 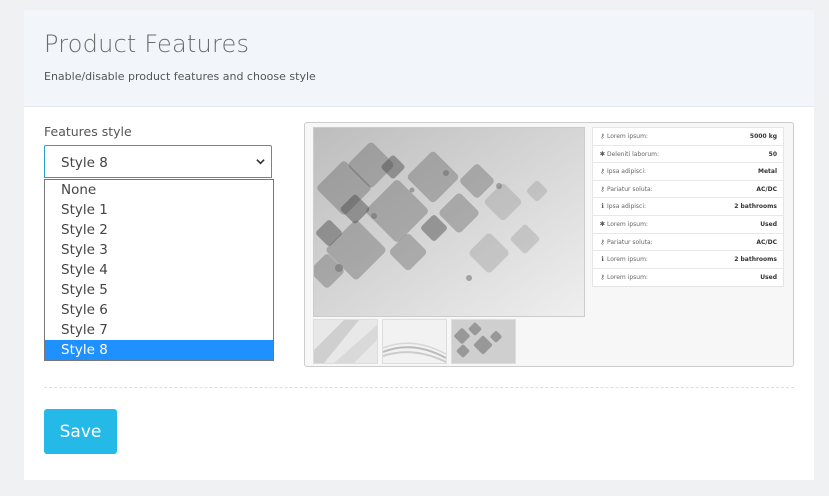 What do you see at coordinates (84, 163) in the screenshot?
I see `select-value: Style 8` at bounding box center [84, 163].